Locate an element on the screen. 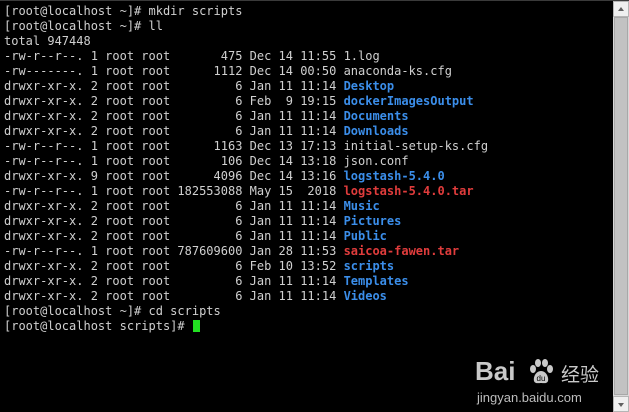 Image resolution: width=629 pixels, height=412 pixels. line-text: 1.log is located at coordinates (361, 56).